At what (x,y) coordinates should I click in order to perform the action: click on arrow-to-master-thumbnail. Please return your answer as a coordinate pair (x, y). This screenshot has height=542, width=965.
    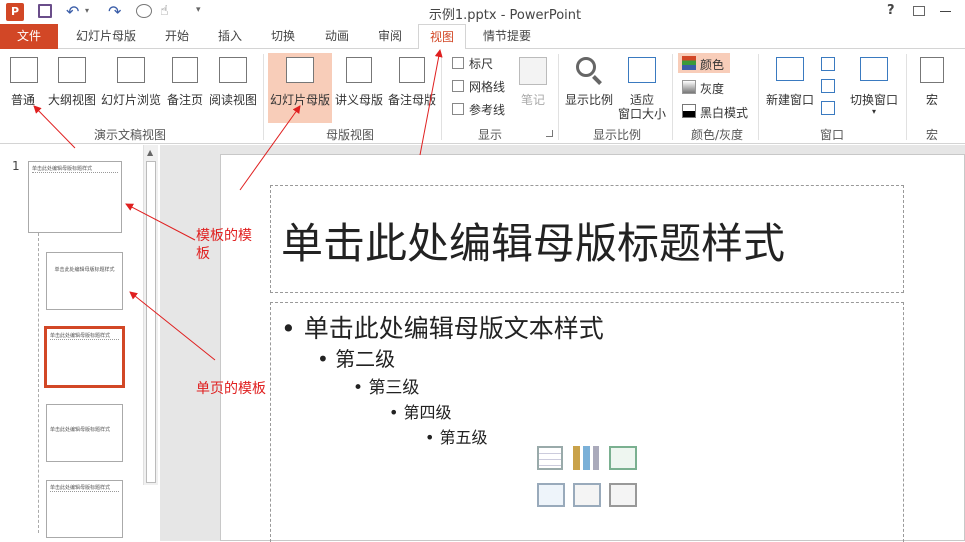
    Looking at the image, I should click on (160, 222).